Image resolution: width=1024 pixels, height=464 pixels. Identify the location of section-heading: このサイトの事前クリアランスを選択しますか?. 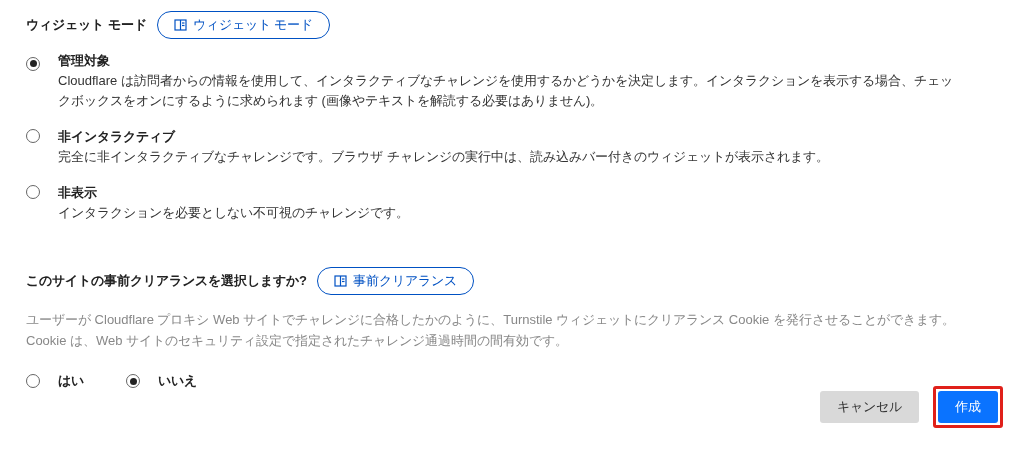
(166, 281).